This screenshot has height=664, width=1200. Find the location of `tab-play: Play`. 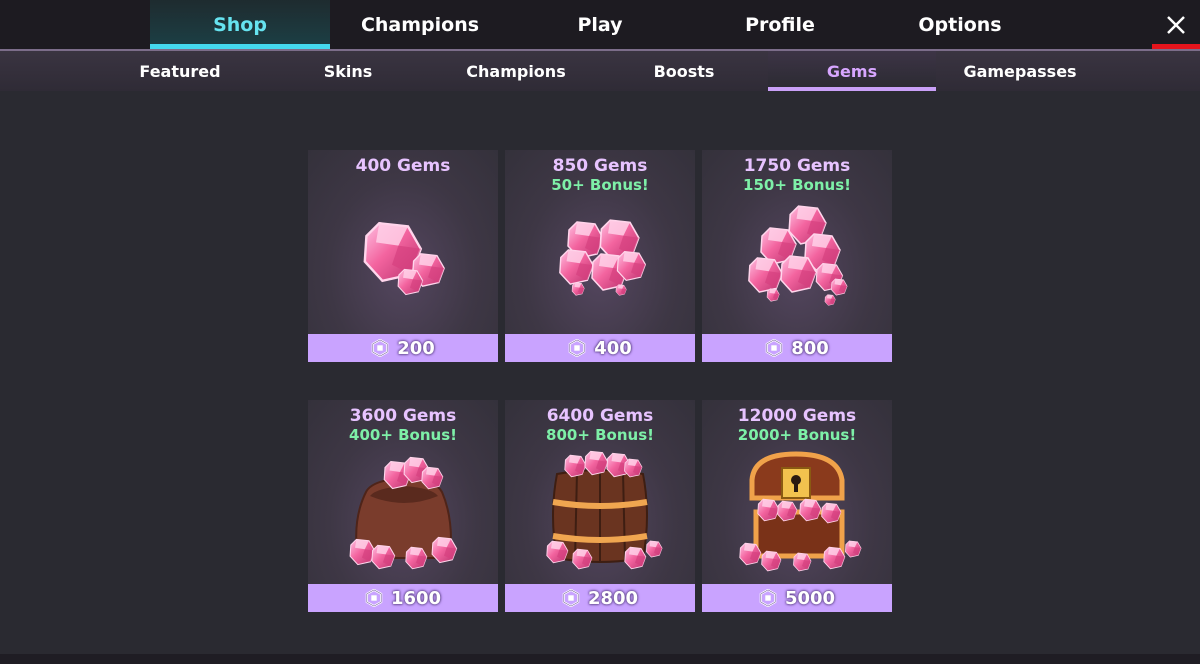

tab-play: Play is located at coordinates (600, 24).